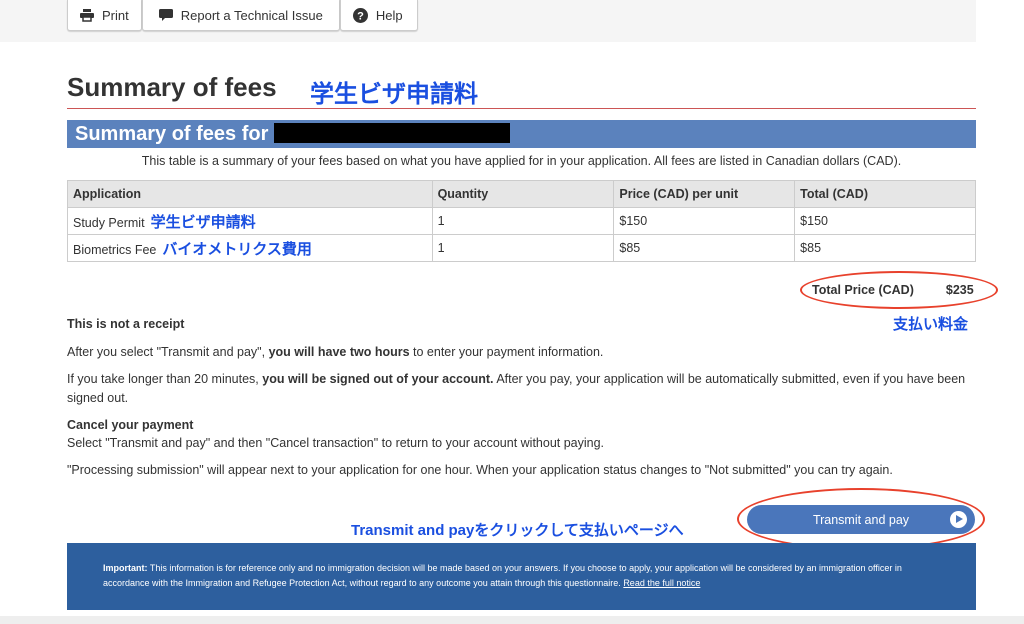 The image size is (1024, 624). What do you see at coordinates (109, 222) in the screenshot?
I see `application-name: Study Permit` at bounding box center [109, 222].